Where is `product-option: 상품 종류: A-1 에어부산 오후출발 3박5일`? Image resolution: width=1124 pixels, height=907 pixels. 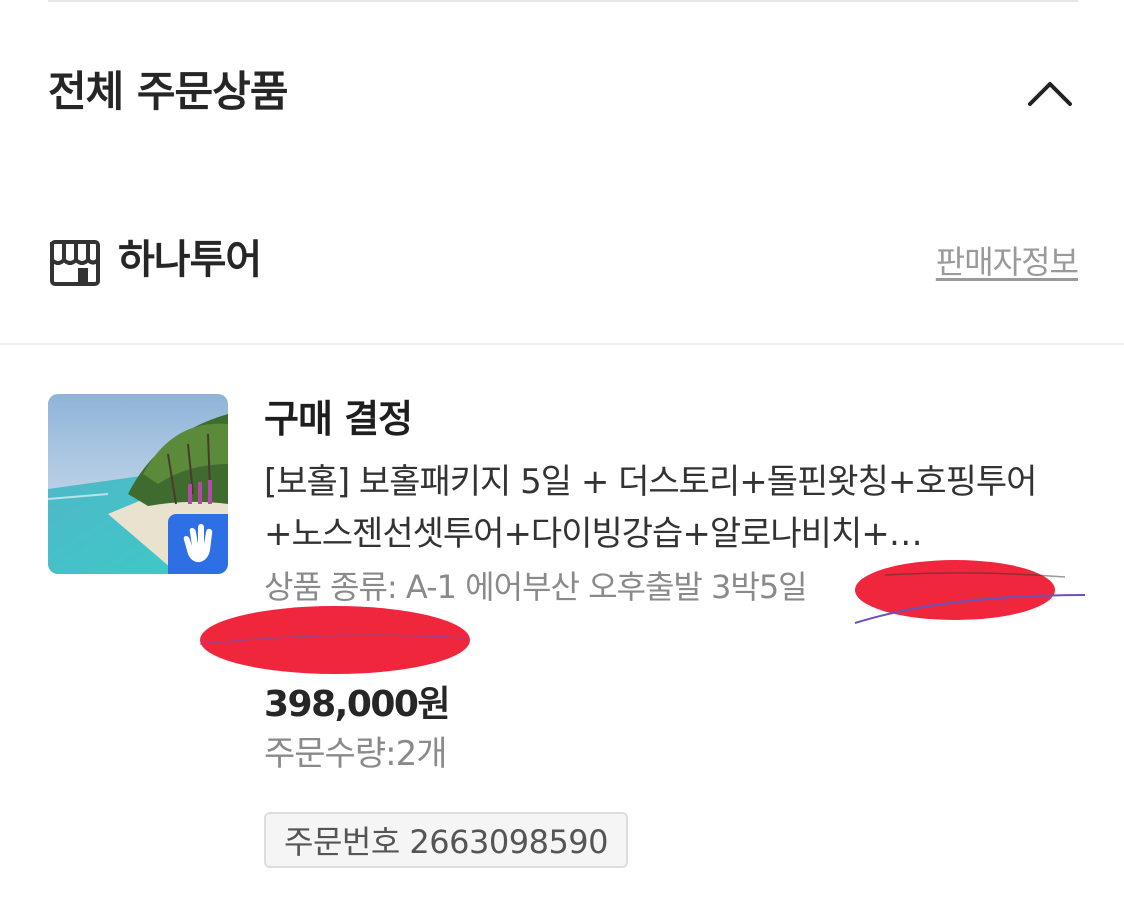
product-option: 상품 종류: A-1 에어부산 오후출발 3박5일 is located at coordinates (536, 587).